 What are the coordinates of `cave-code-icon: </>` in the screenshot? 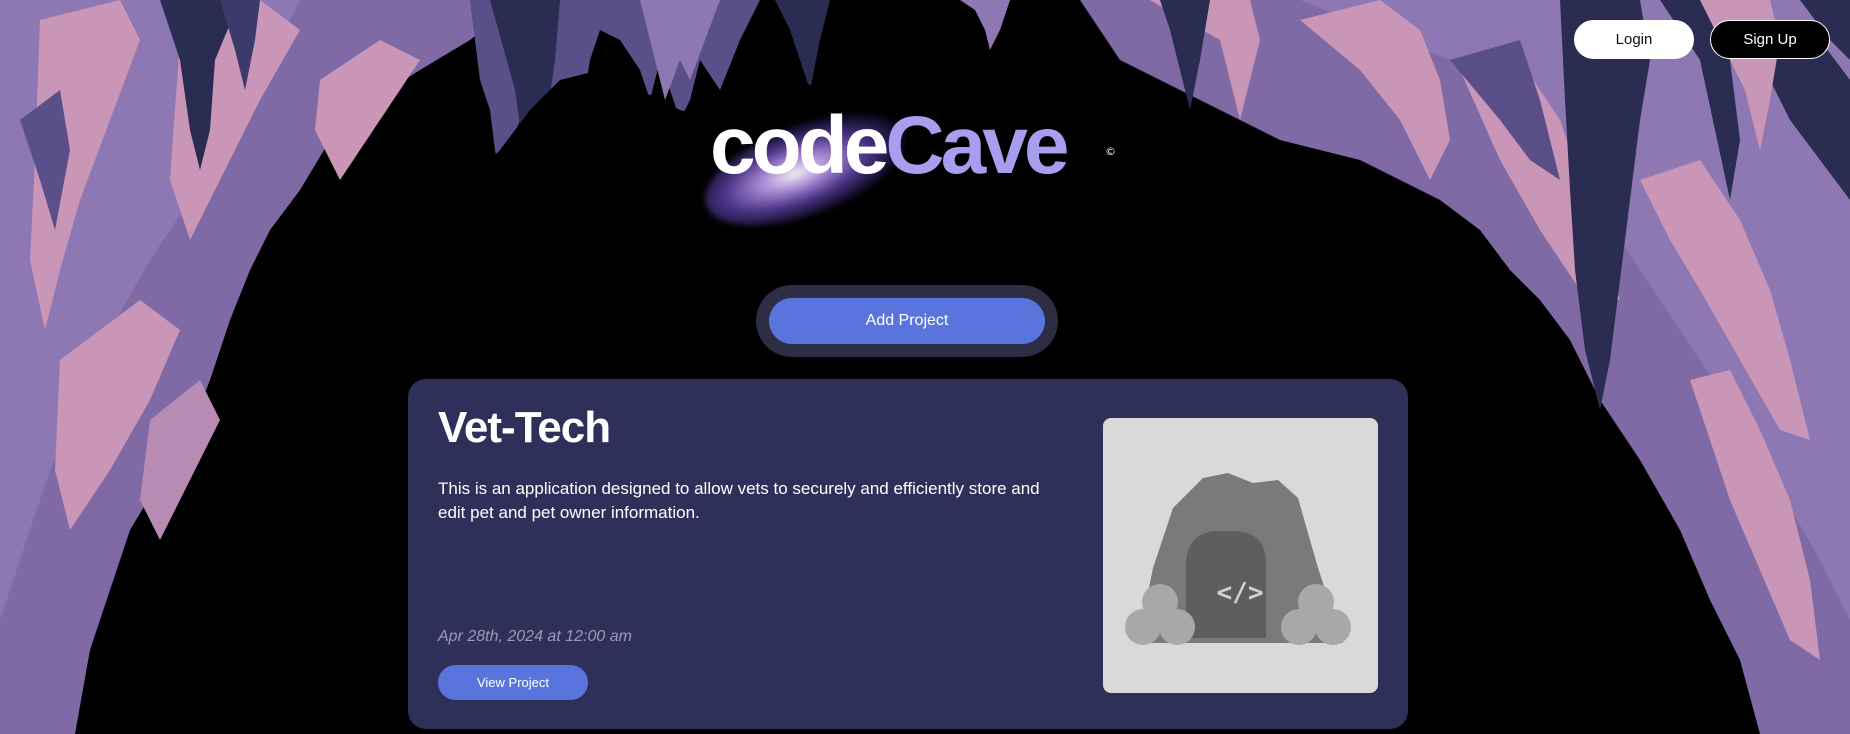 It's located at (1238, 559).